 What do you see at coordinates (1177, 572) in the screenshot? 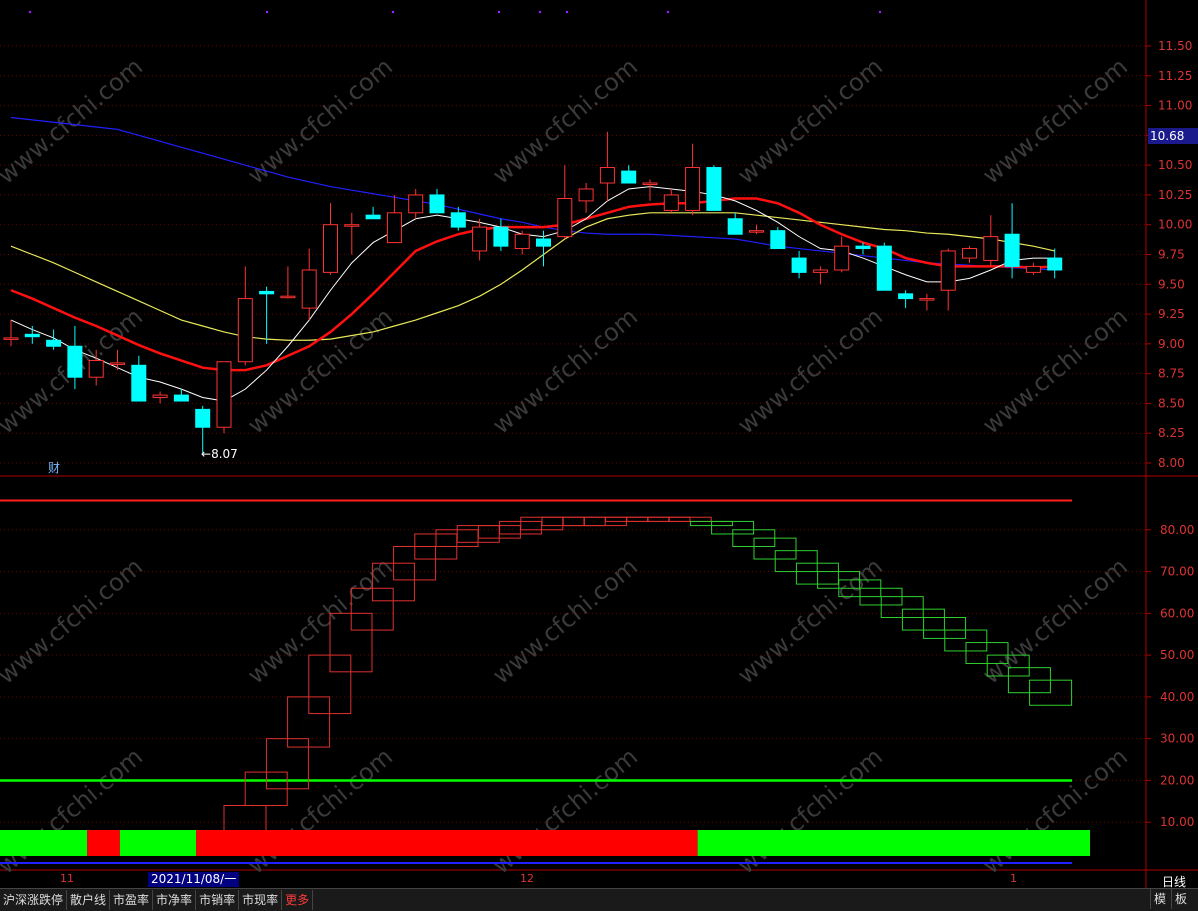
I see `indicator-tick-label: 70.00` at bounding box center [1177, 572].